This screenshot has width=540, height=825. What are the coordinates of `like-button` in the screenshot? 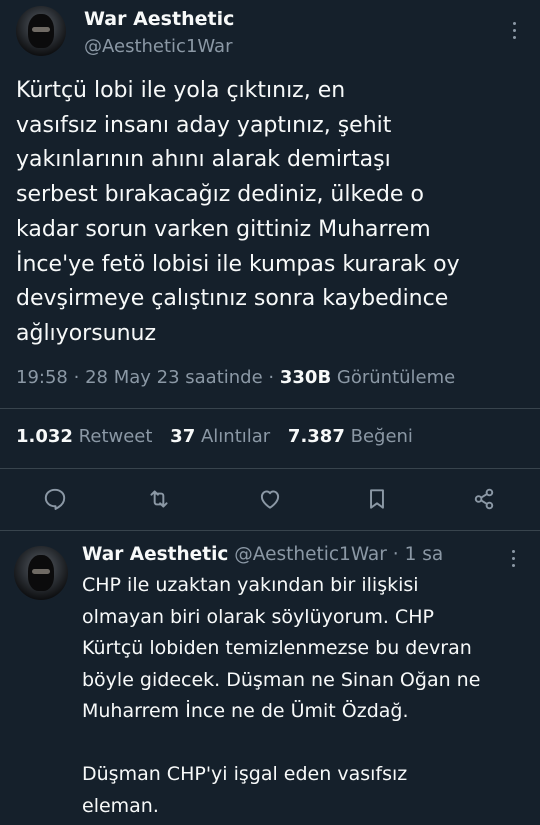 It's located at (270, 499).